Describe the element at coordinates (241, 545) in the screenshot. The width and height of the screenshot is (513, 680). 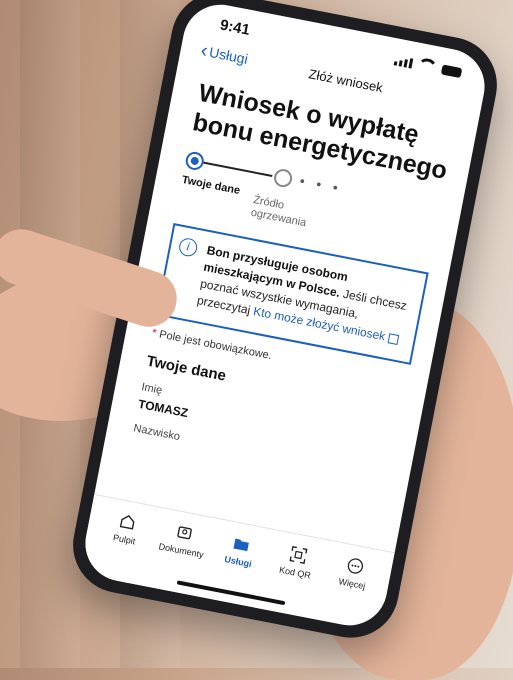
I see `folder-icon` at that location.